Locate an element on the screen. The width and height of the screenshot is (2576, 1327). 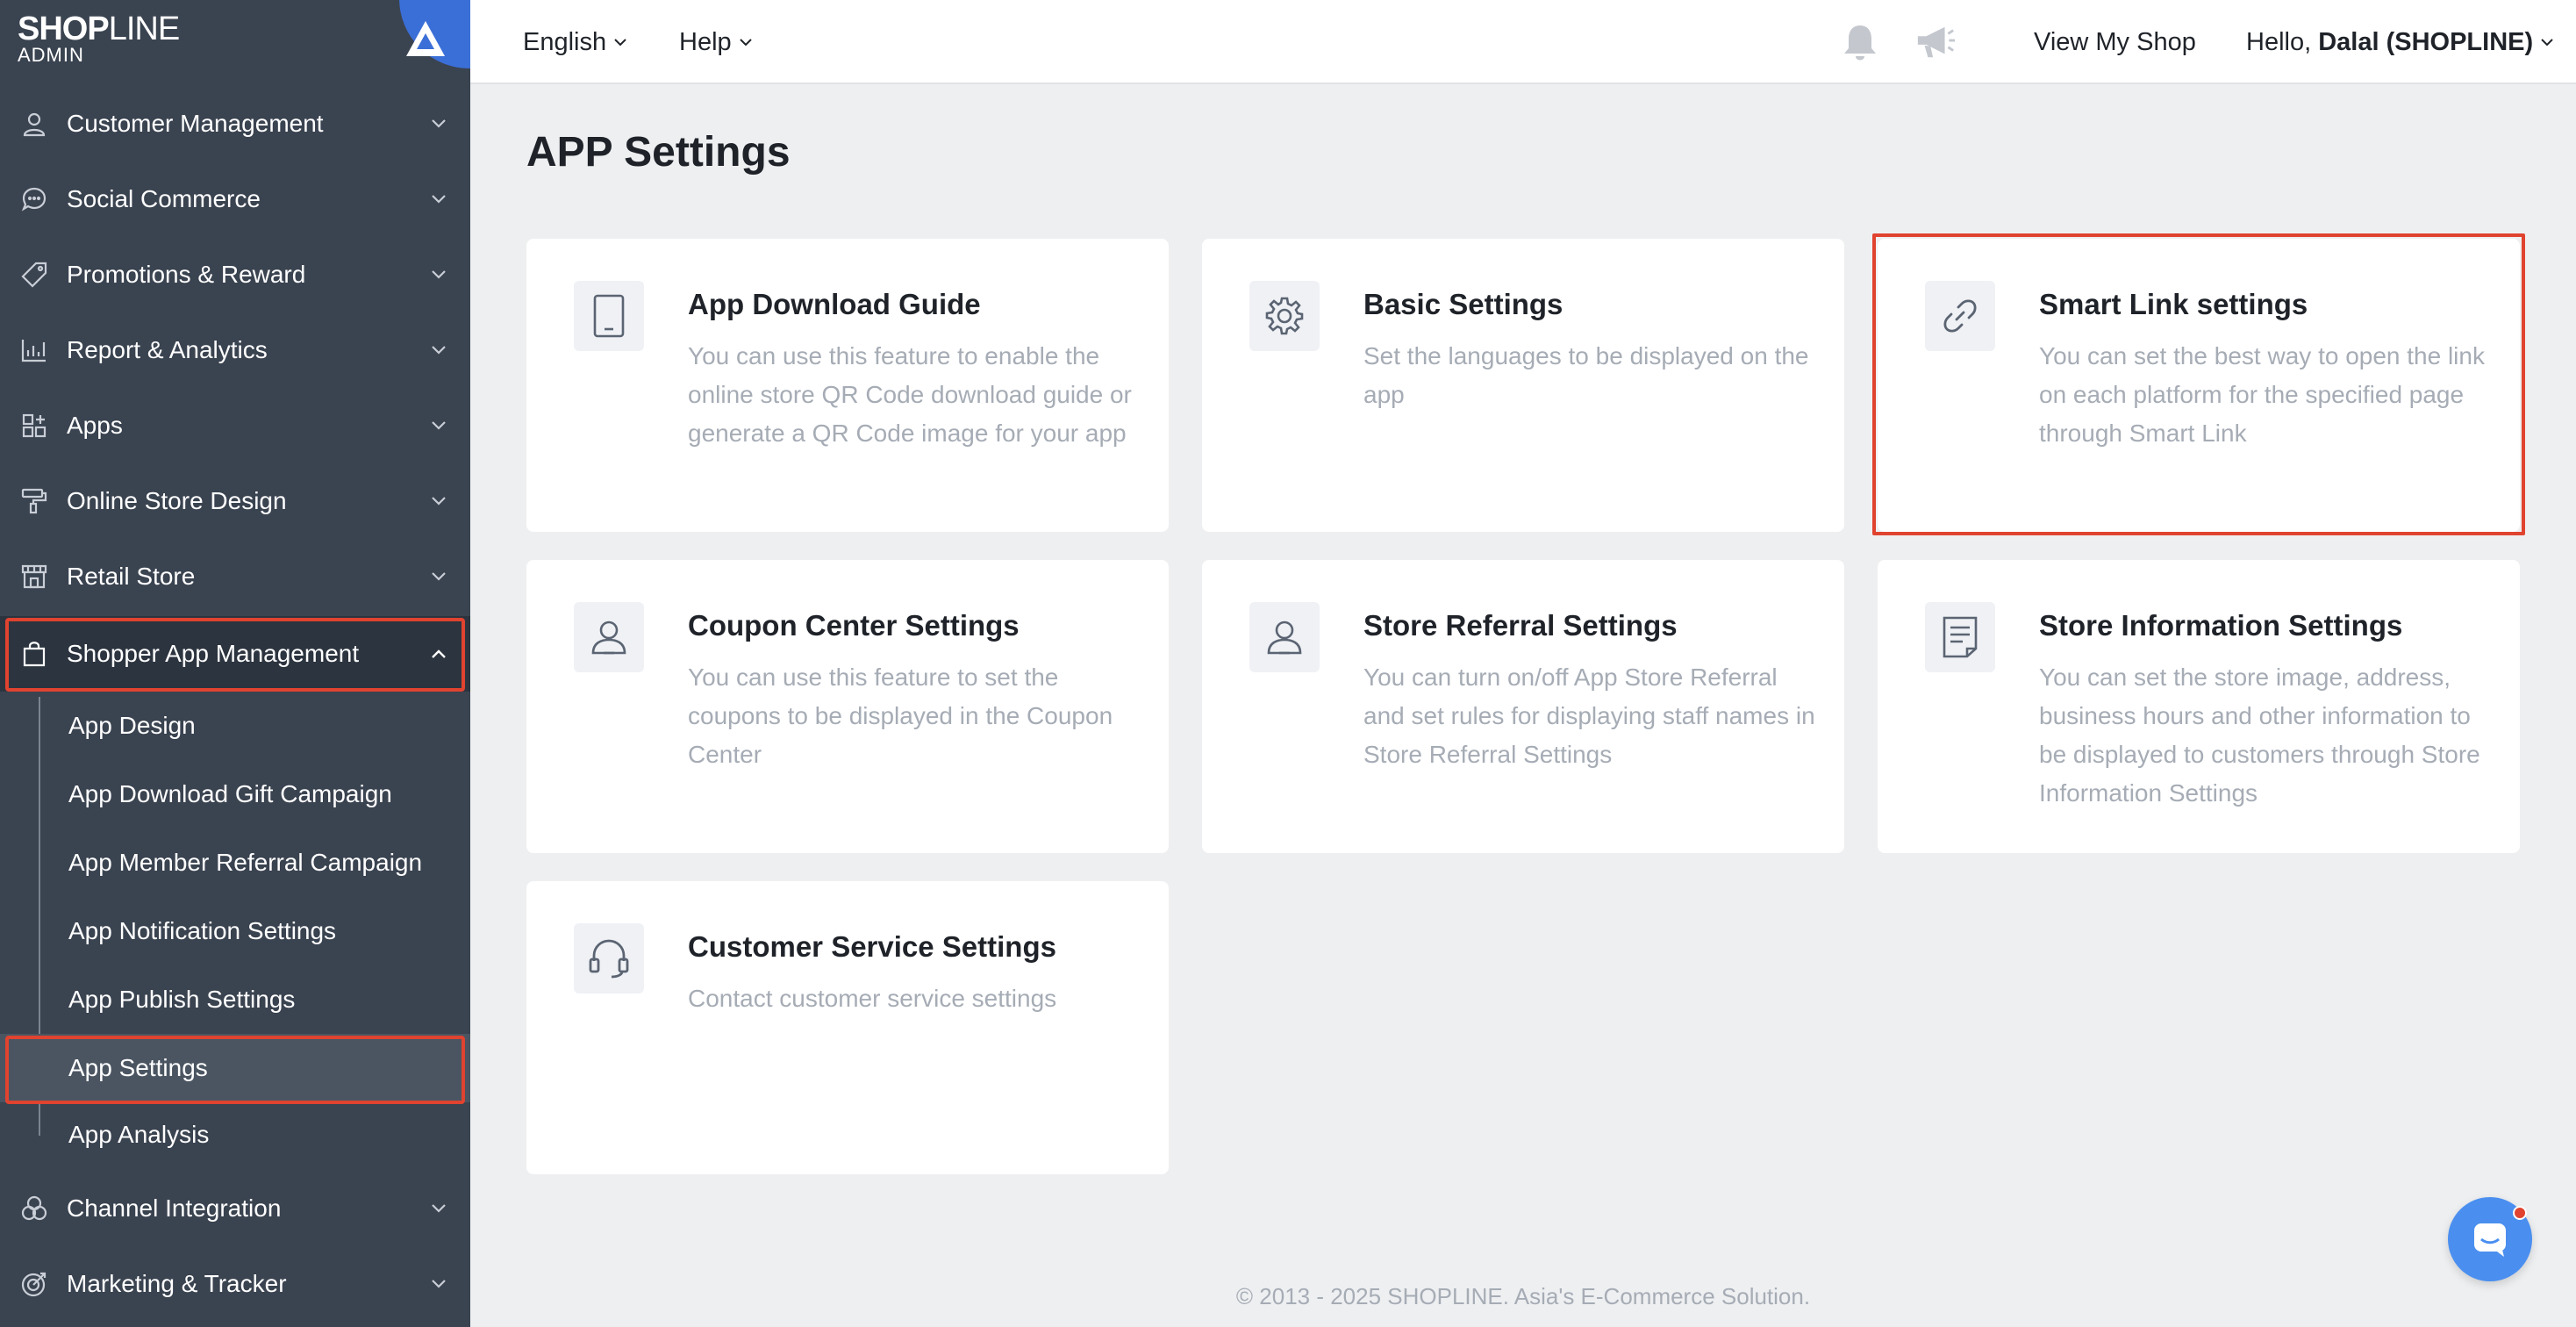
help-label: Help is located at coordinates (705, 41).